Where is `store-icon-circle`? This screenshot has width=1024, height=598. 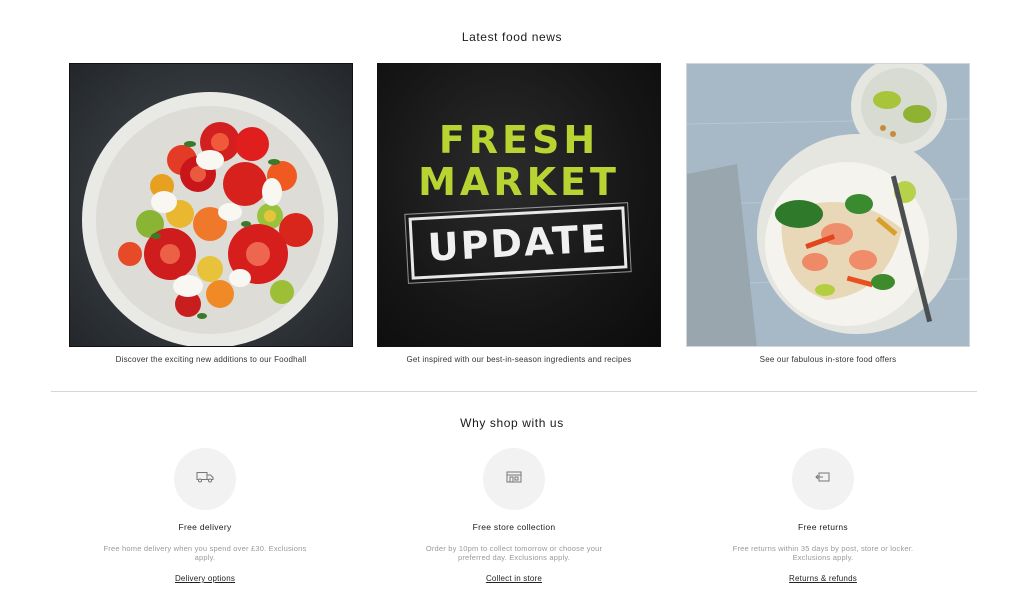 store-icon-circle is located at coordinates (514, 479).